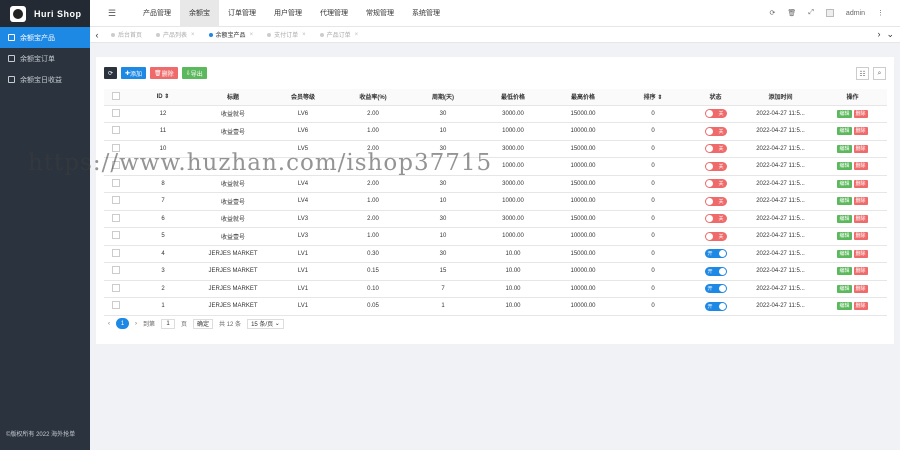 The width and height of the screenshot is (900, 450). Describe the element at coordinates (791, 13) in the screenshot. I see `clear-cache-icon: 🗑` at that location.